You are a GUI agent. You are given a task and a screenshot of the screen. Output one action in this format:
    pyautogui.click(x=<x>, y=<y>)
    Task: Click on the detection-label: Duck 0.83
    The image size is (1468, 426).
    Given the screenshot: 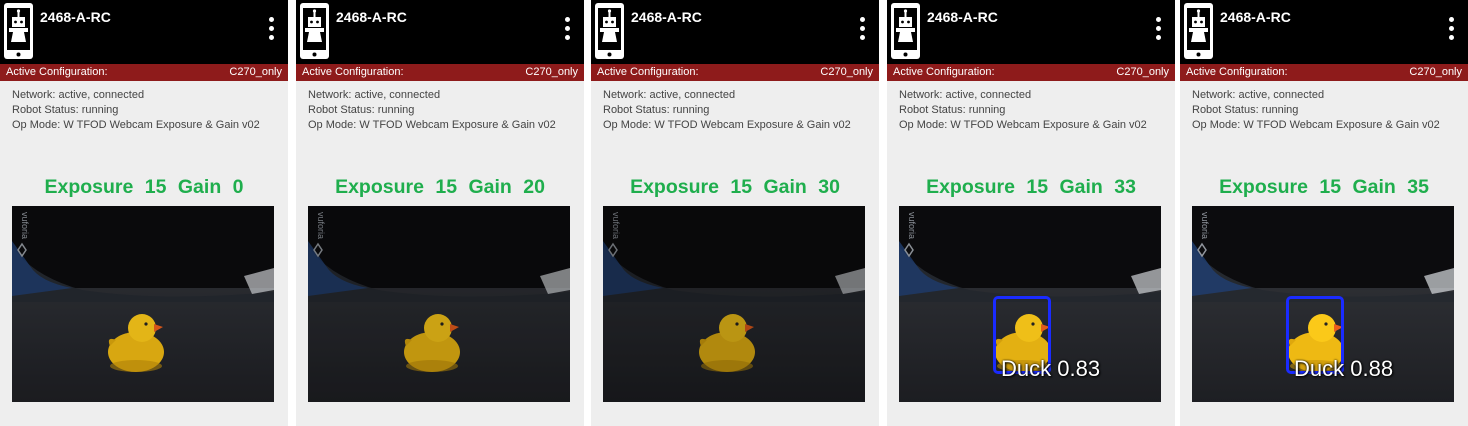 What is the action you would take?
    pyautogui.click(x=1051, y=368)
    